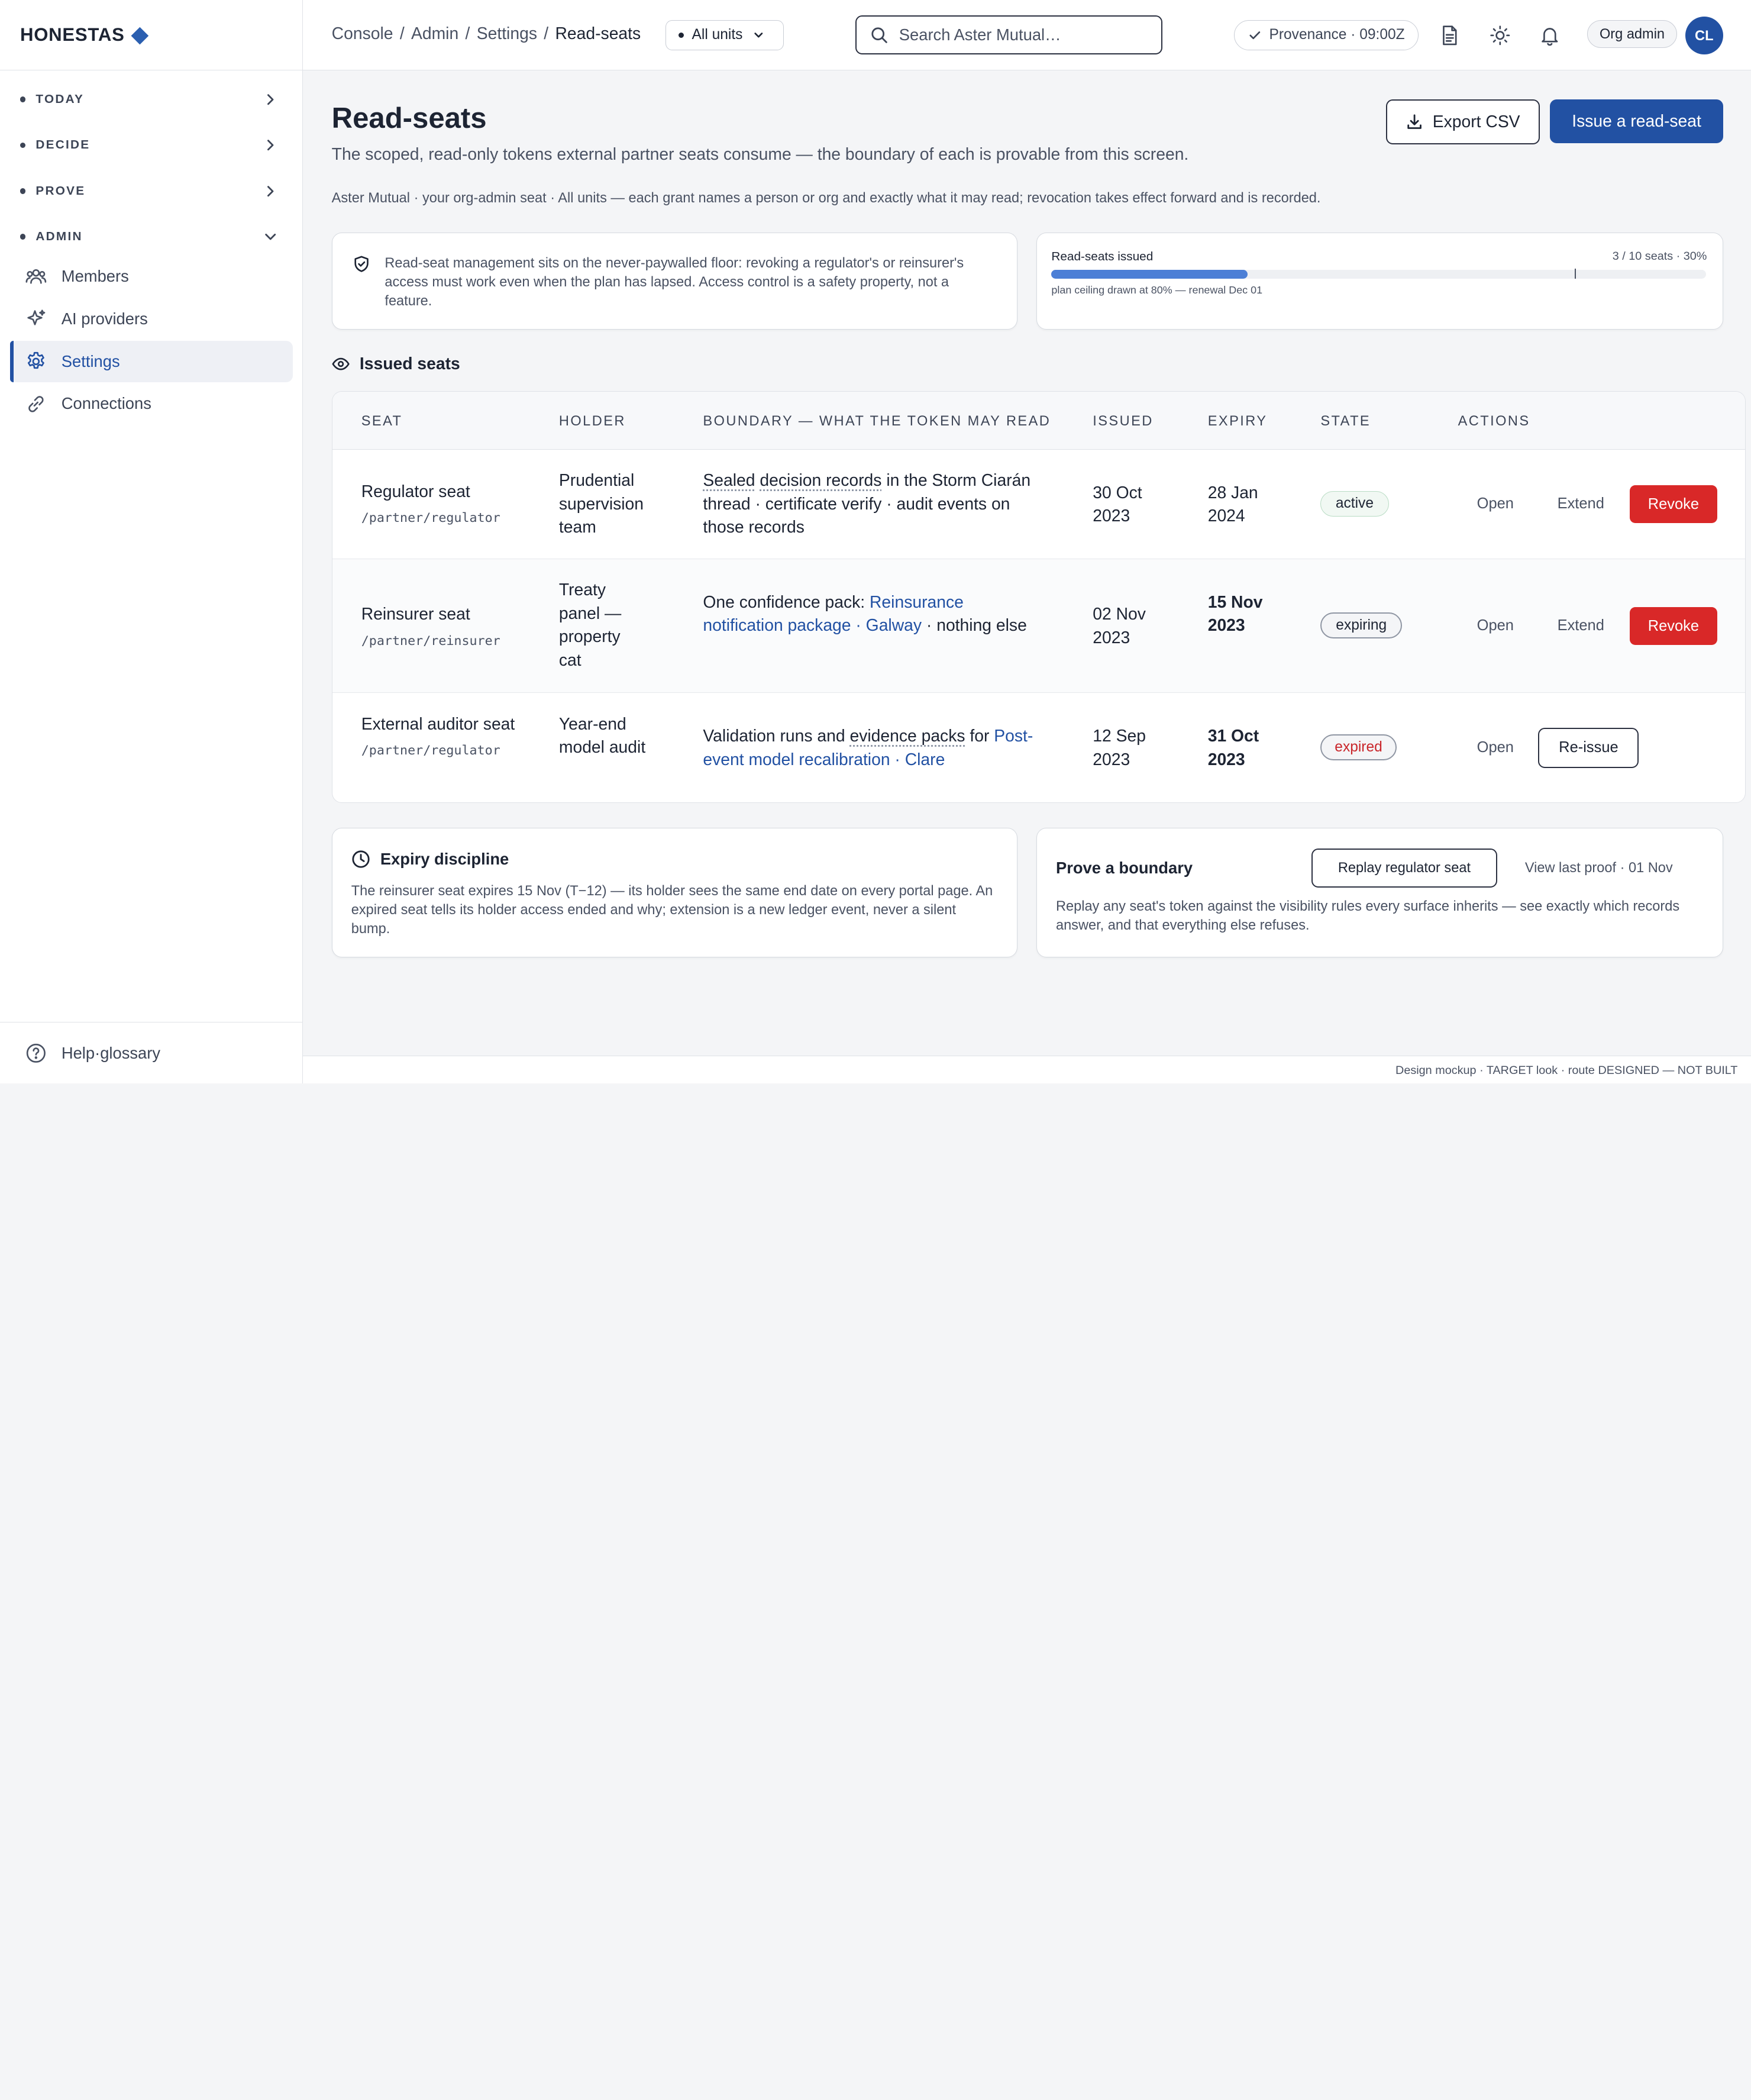 The width and height of the screenshot is (1751, 2100). I want to click on search-box, so click(1009, 35).